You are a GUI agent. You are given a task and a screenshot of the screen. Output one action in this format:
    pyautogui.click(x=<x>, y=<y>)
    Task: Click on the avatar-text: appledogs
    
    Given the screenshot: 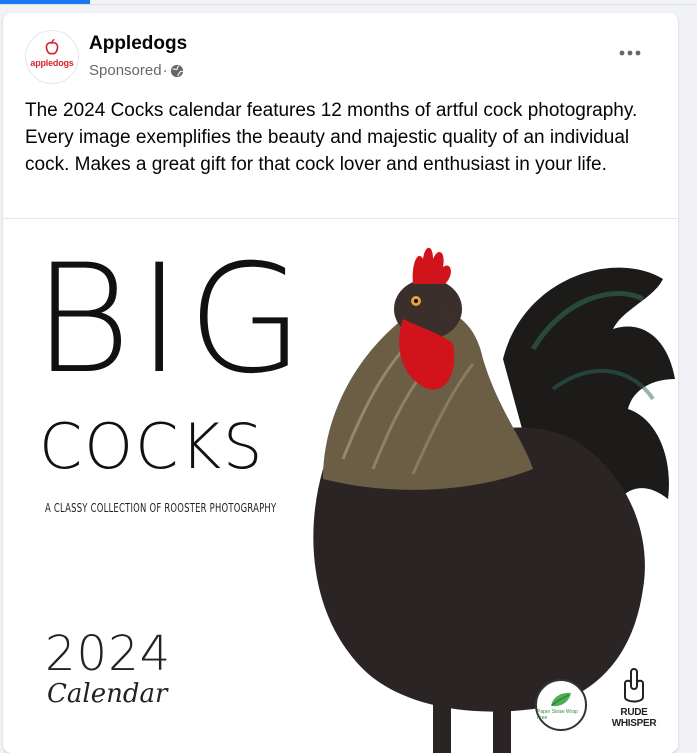 What is the action you would take?
    pyautogui.click(x=52, y=63)
    